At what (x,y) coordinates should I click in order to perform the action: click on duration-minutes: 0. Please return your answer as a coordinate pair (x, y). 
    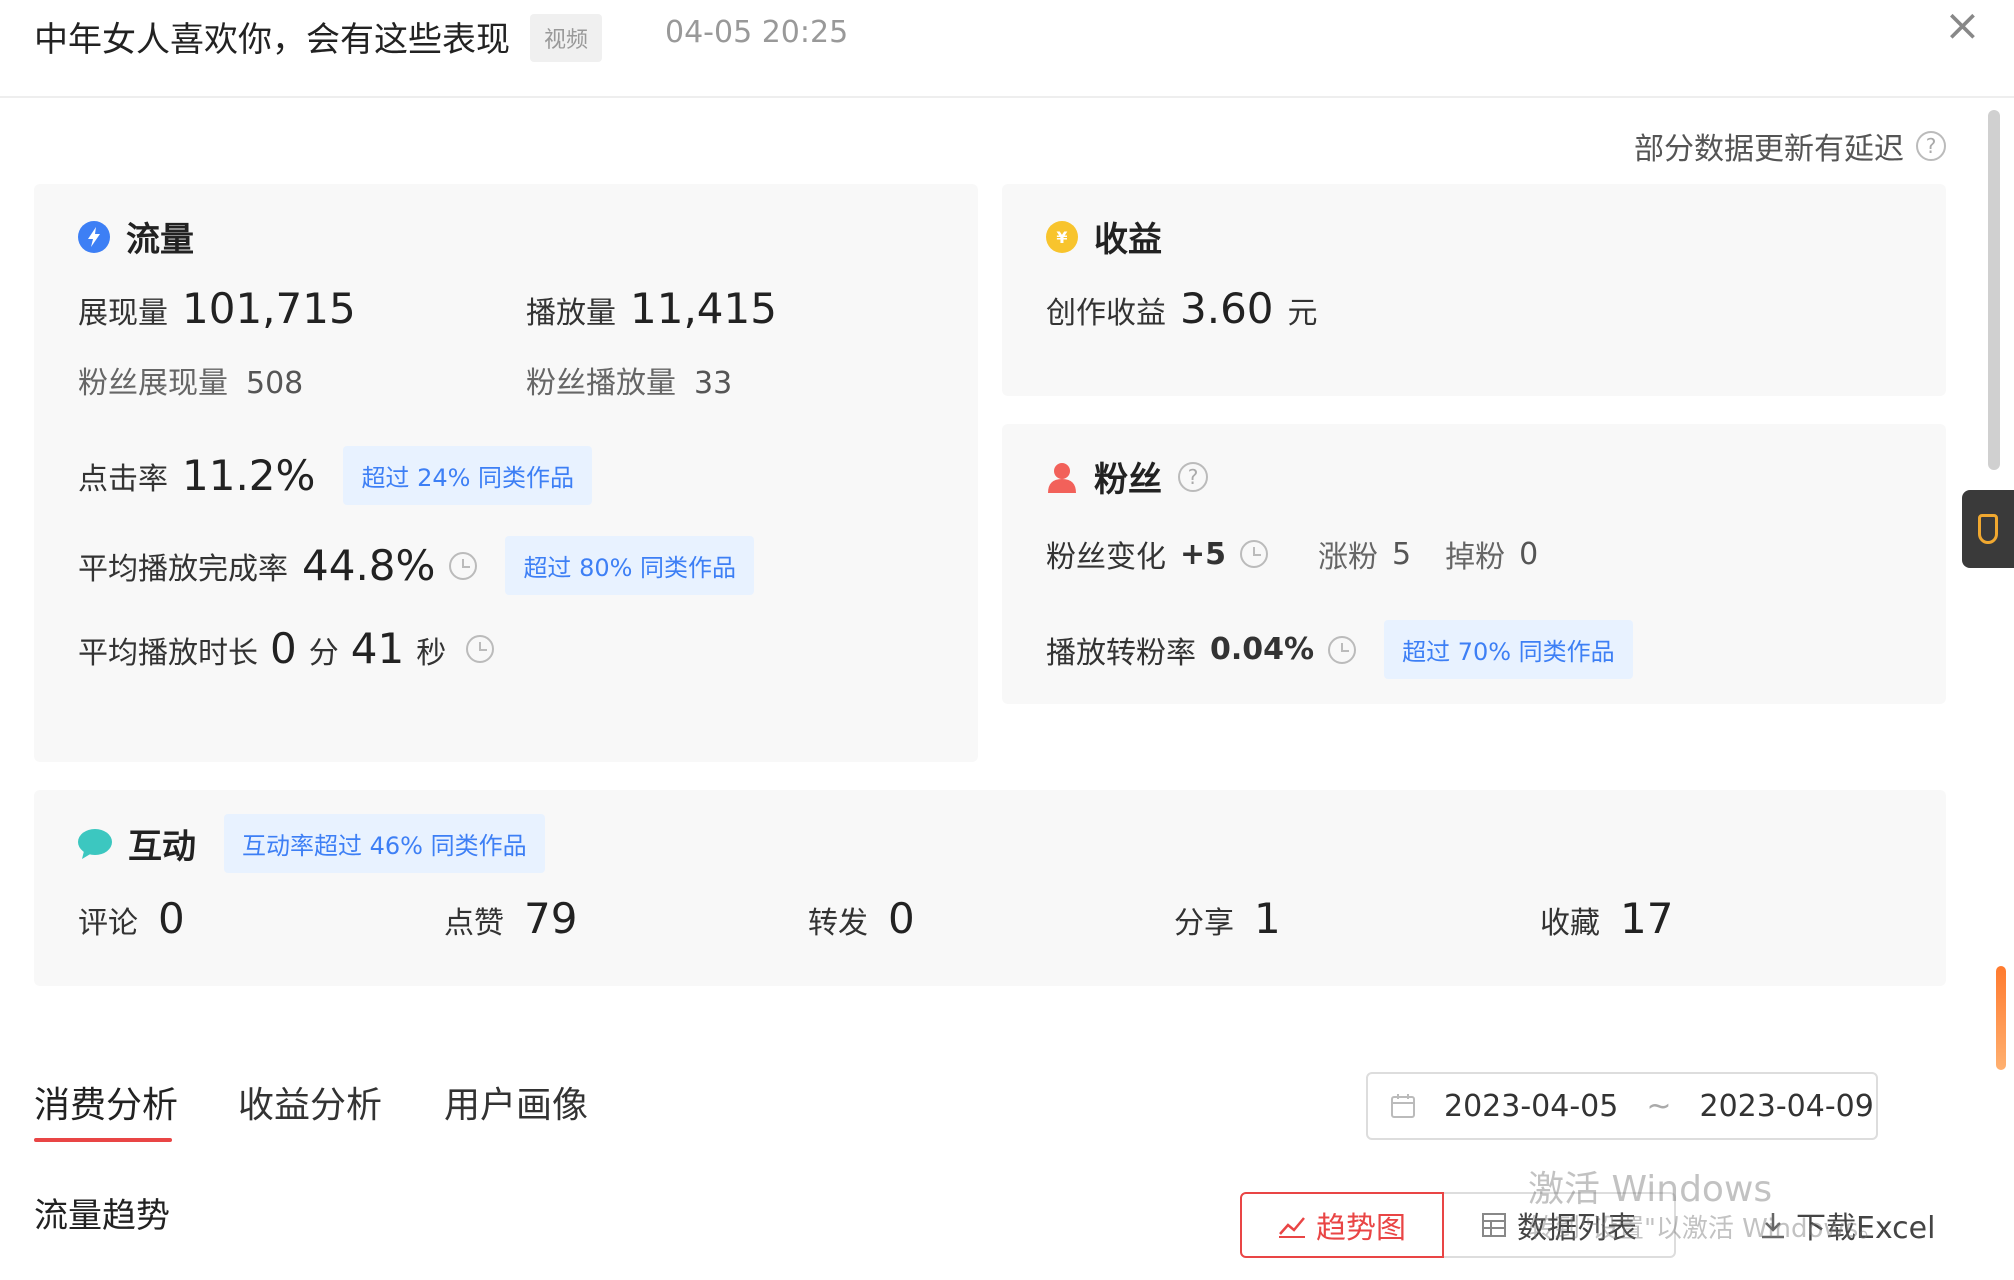
    Looking at the image, I should click on (283, 648).